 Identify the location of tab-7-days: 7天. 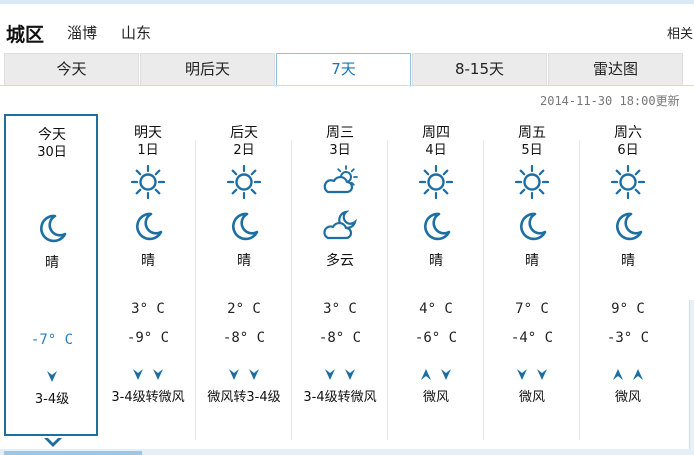
(343, 70).